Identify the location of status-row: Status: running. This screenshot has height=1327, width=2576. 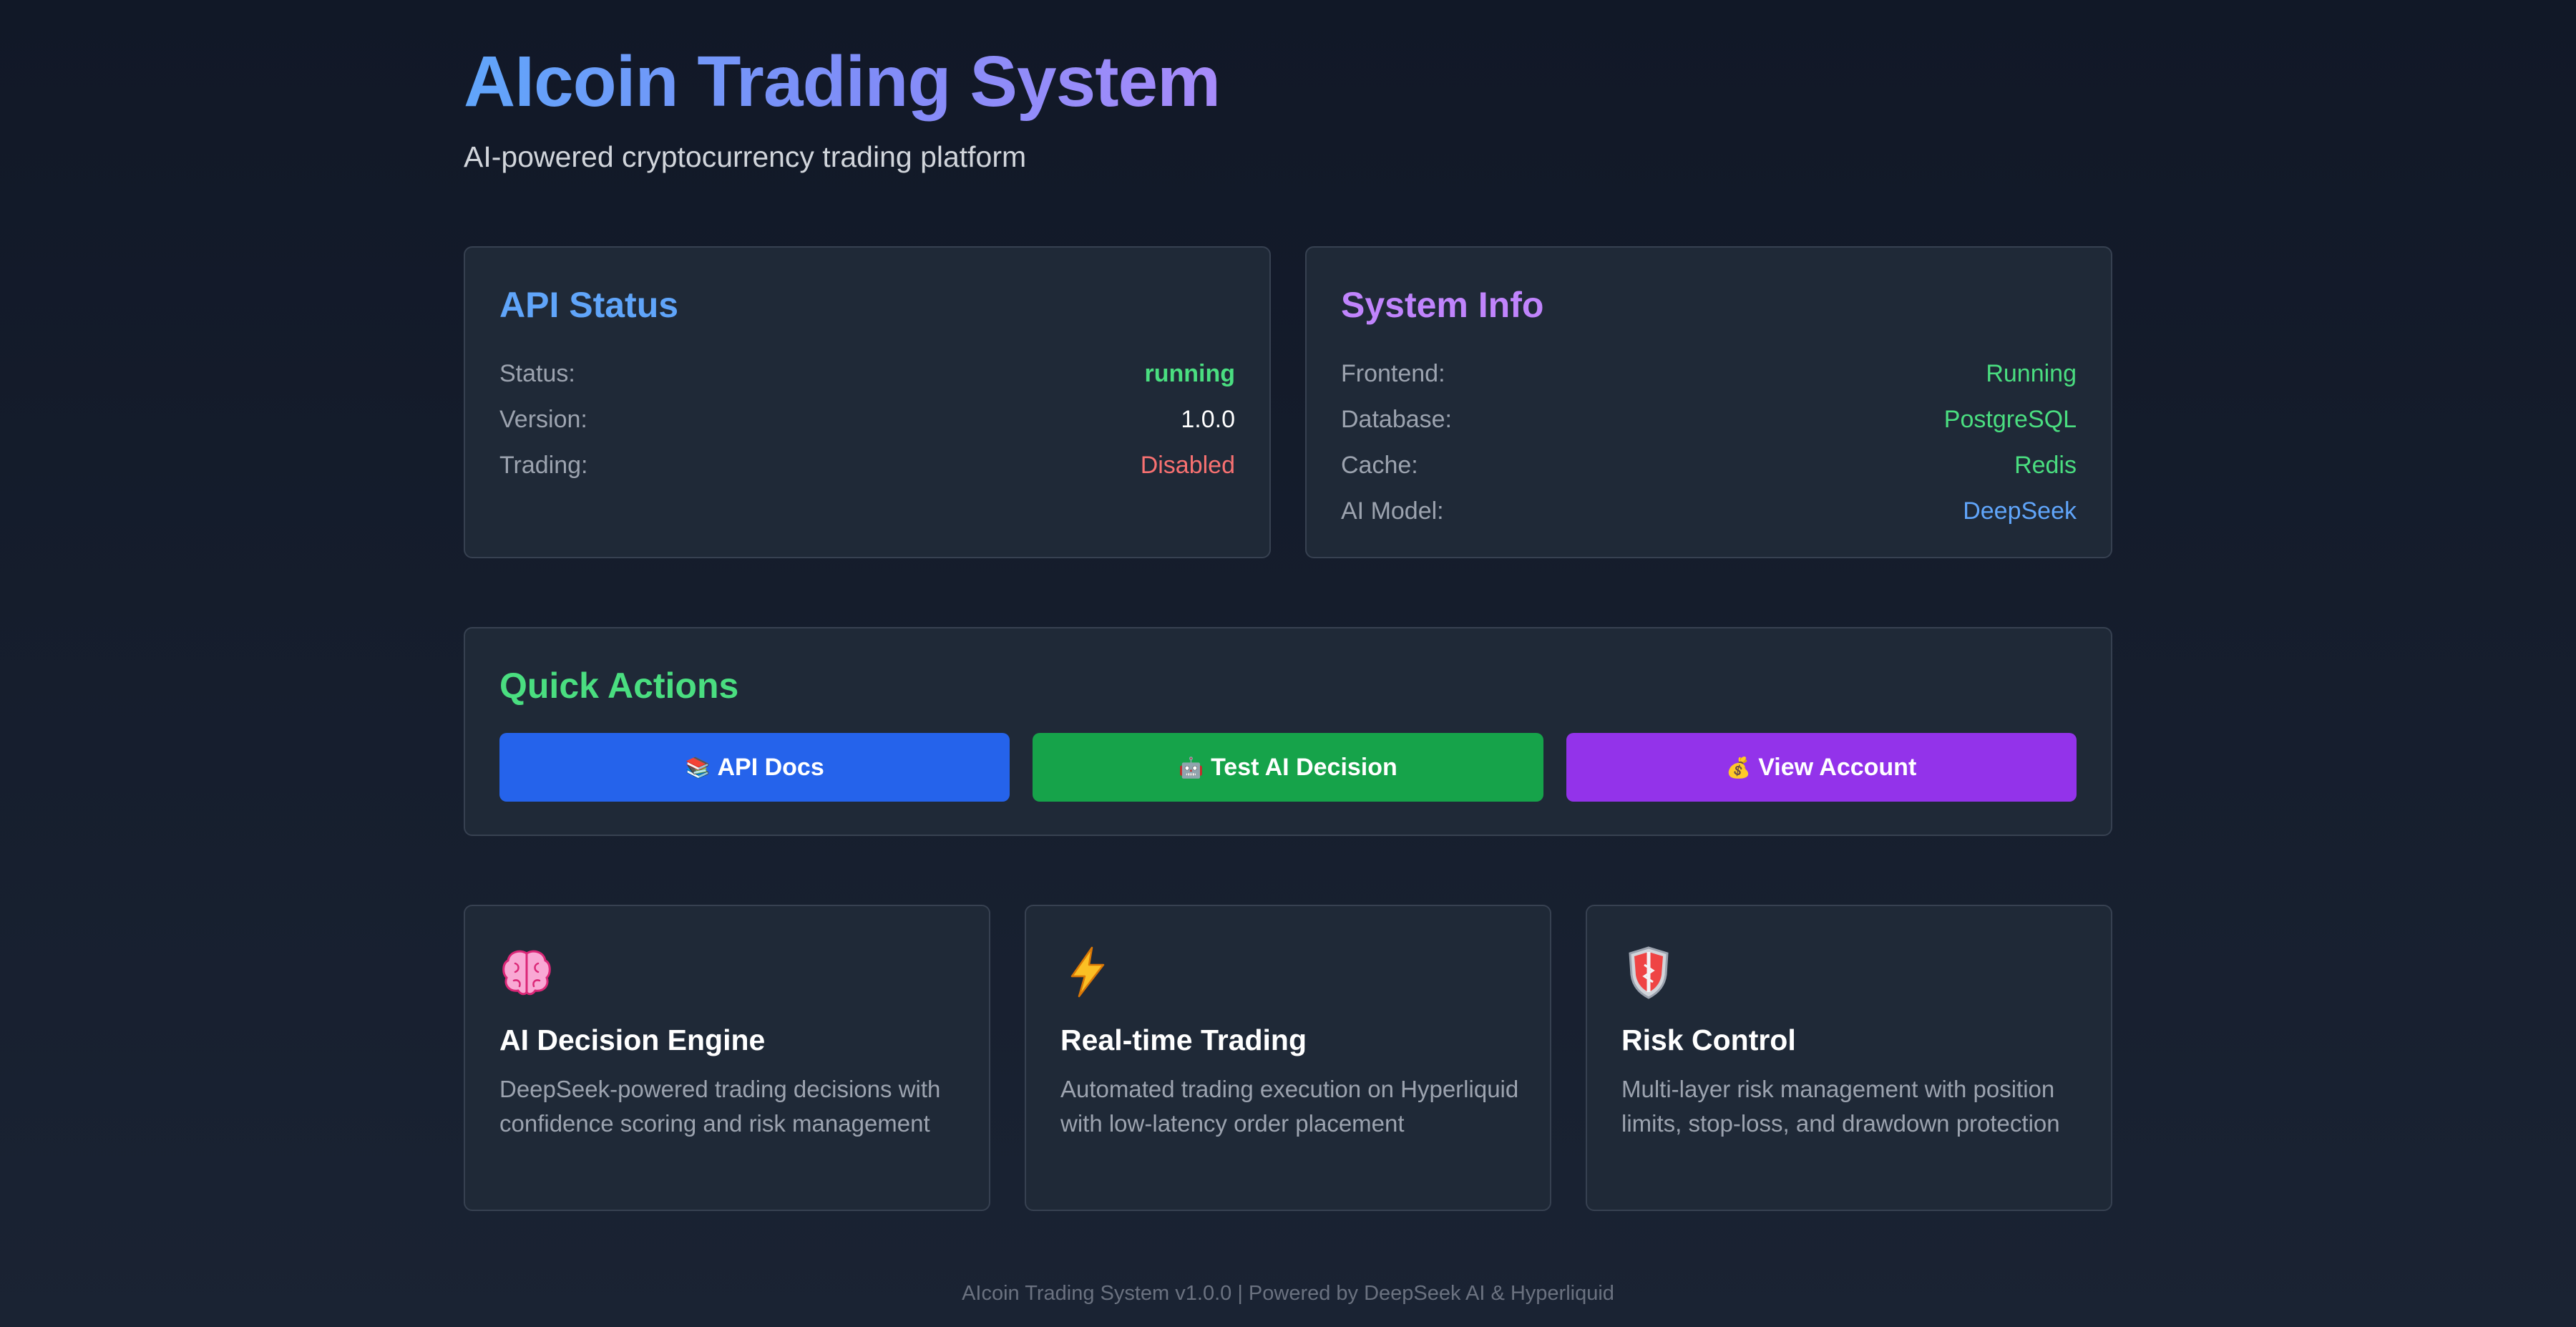
(867, 374).